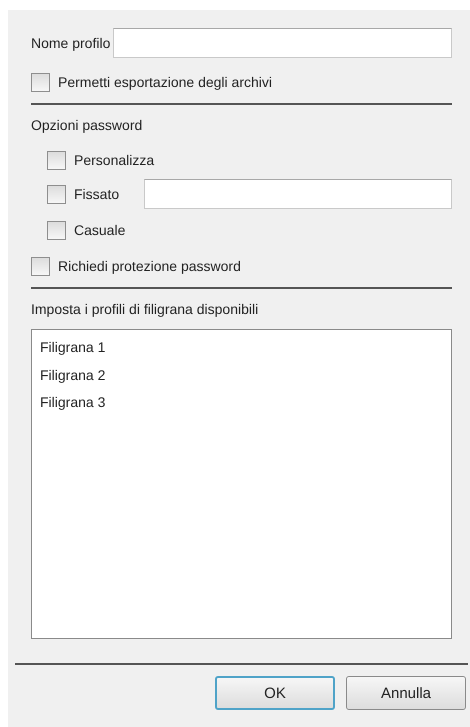 This screenshot has width=470, height=727. Describe the element at coordinates (70, 43) in the screenshot. I see `field-label: Nome profilo` at that location.